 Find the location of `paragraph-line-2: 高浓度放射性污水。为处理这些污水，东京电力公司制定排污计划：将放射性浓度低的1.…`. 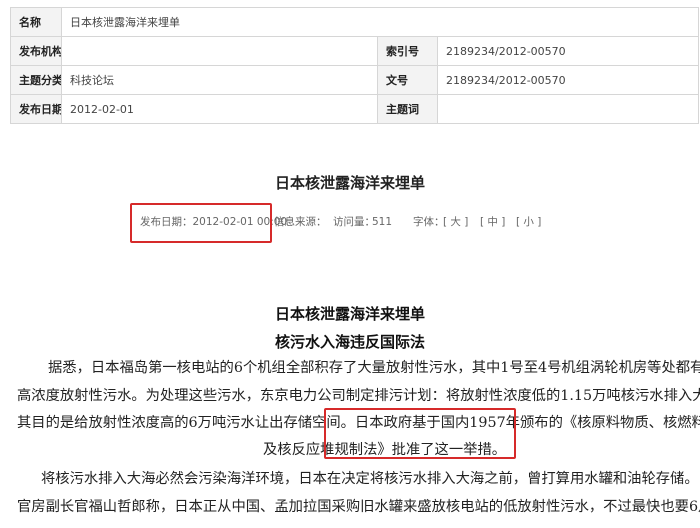

paragraph-line-2: 高浓度放射性污水。为处理这些污水，东京电力公司制定排污计划：将放射性浓度低的1.… is located at coordinates (358, 396).